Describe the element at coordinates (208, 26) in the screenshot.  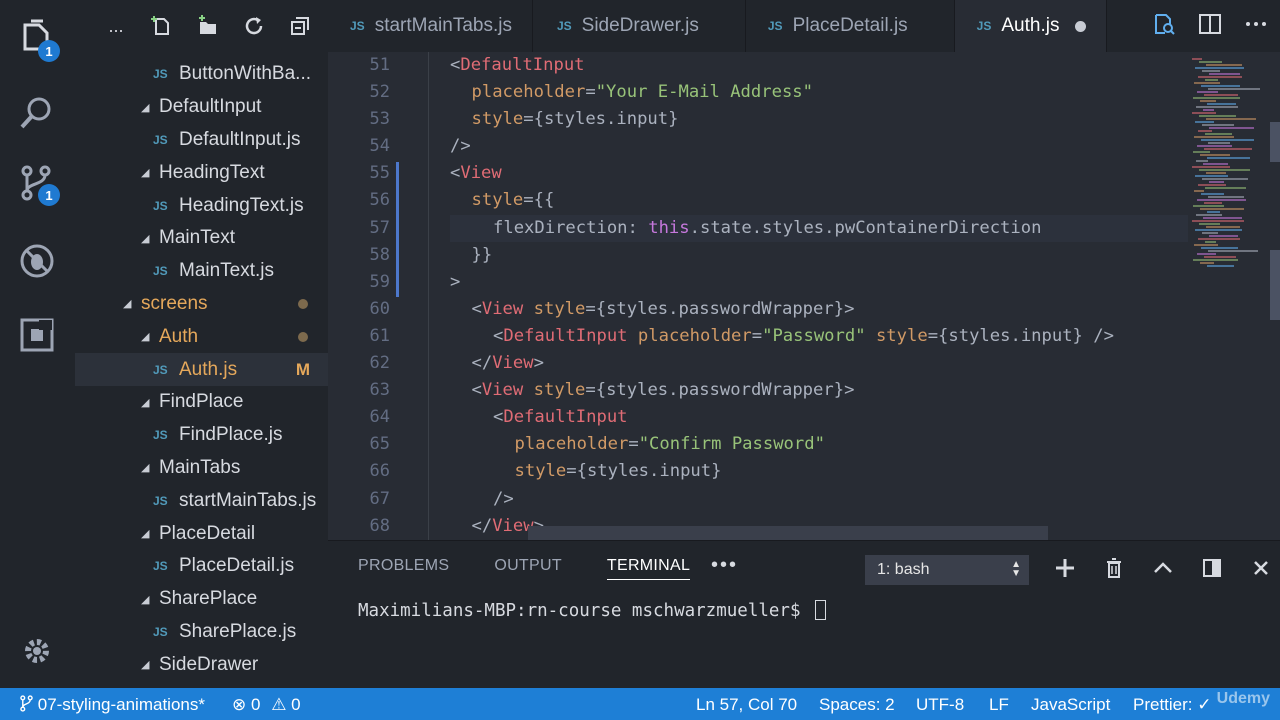
I see `new-folder-icon` at that location.